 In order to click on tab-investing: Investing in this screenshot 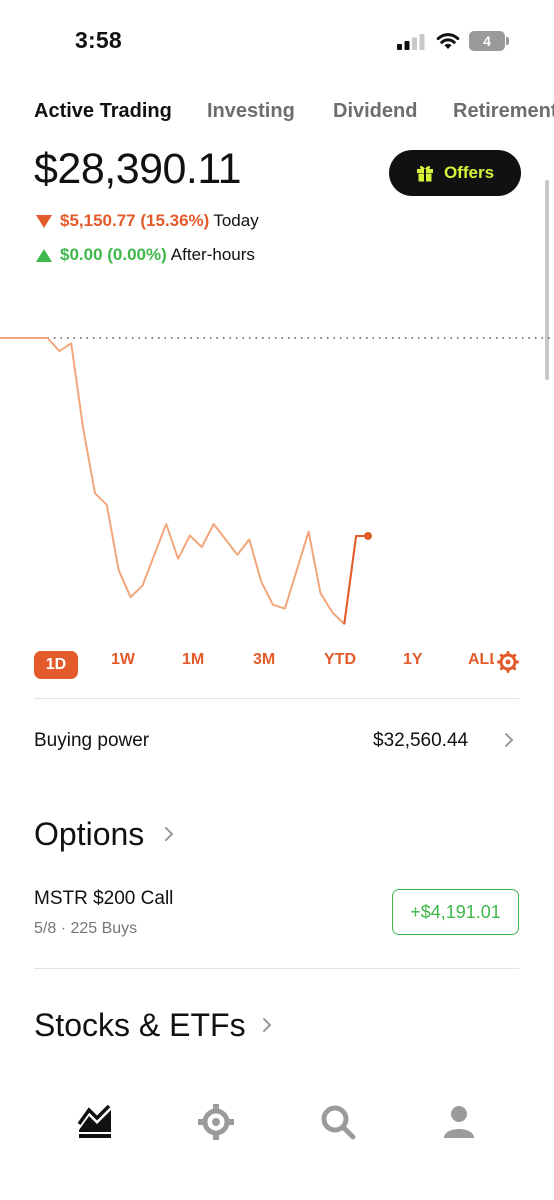, I will do `click(251, 111)`.